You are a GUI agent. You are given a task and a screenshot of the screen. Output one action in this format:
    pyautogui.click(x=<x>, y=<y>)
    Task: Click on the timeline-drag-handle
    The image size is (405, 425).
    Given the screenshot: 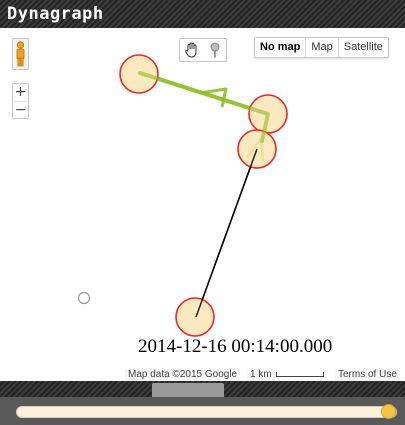 What is the action you would take?
    pyautogui.click(x=188, y=390)
    